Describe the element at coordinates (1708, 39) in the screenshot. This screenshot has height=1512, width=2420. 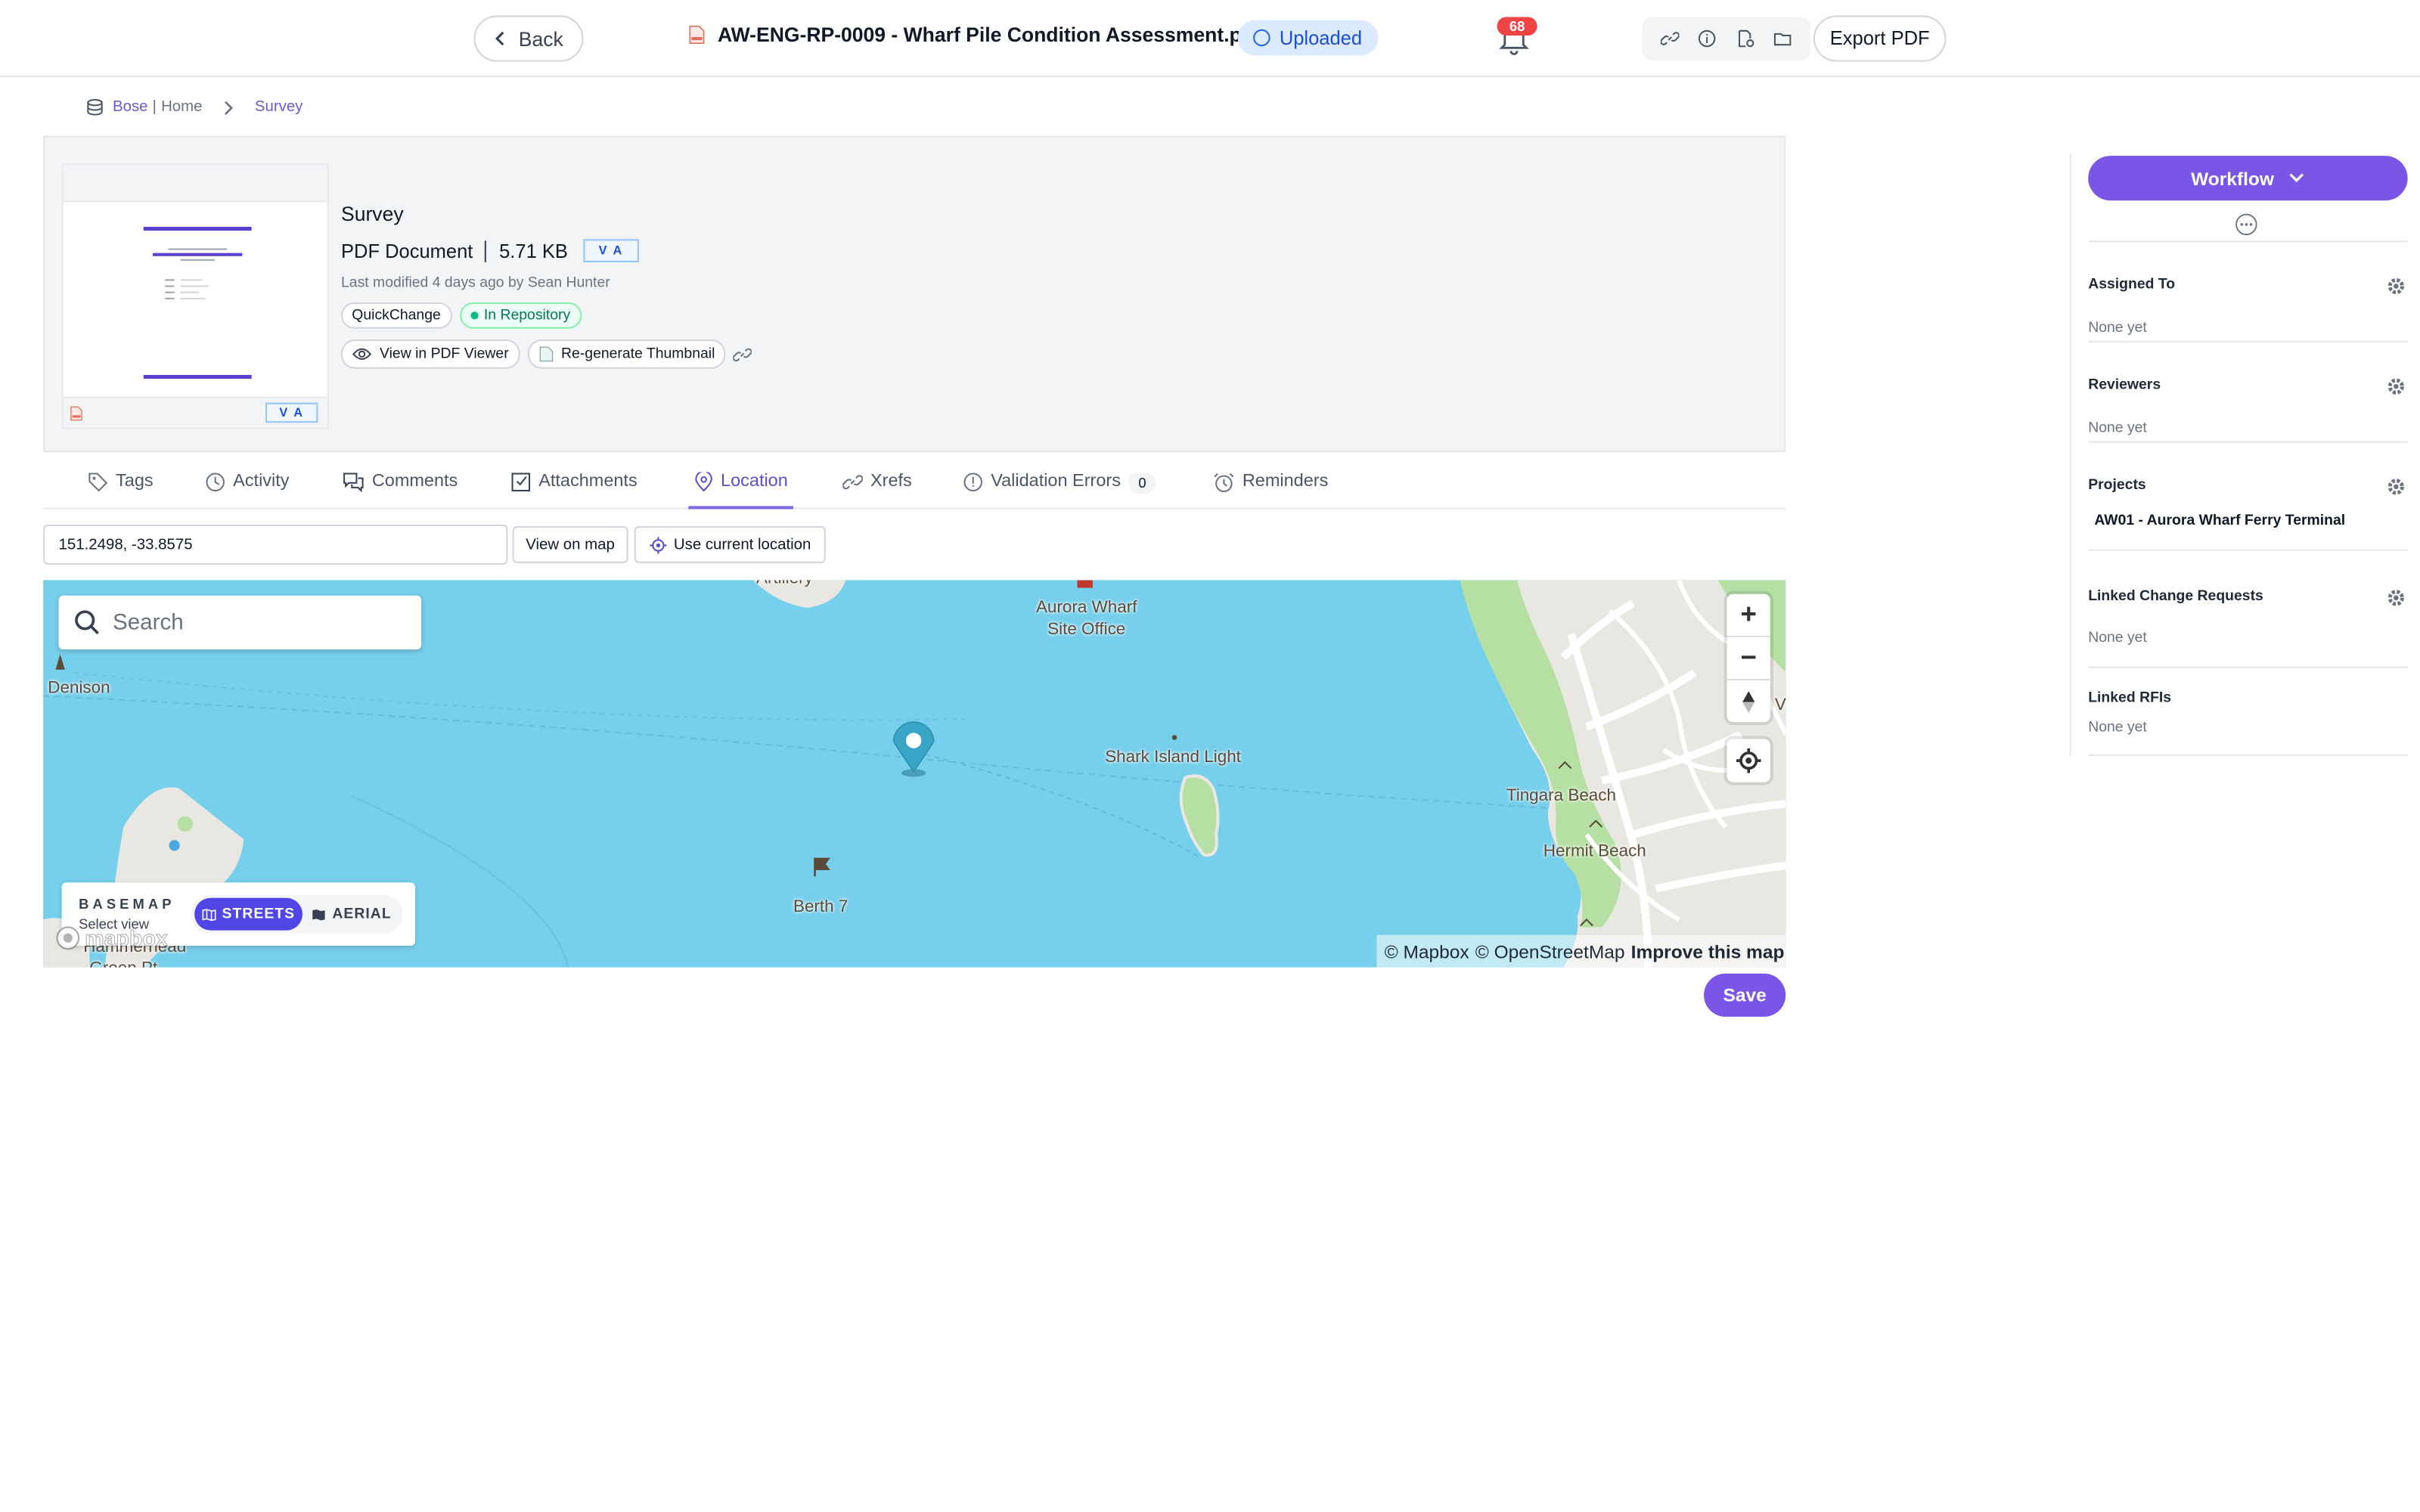
I see `info-icon` at that location.